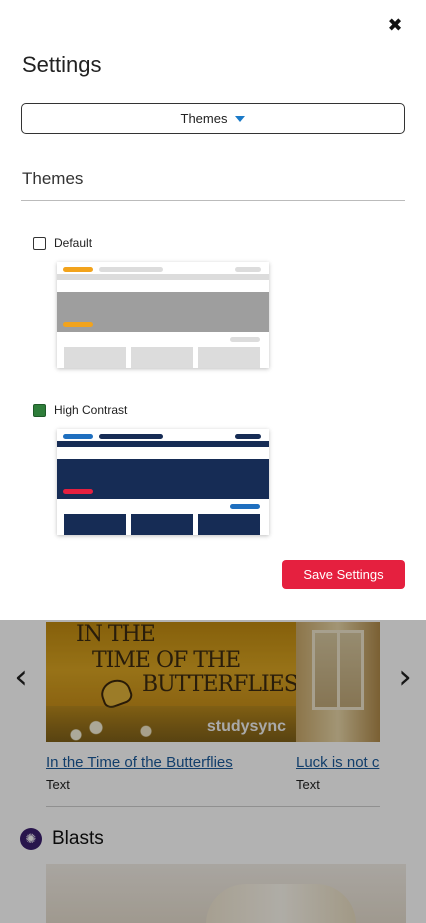 This screenshot has width=426, height=923. I want to click on default-theme-preview, so click(163, 315).